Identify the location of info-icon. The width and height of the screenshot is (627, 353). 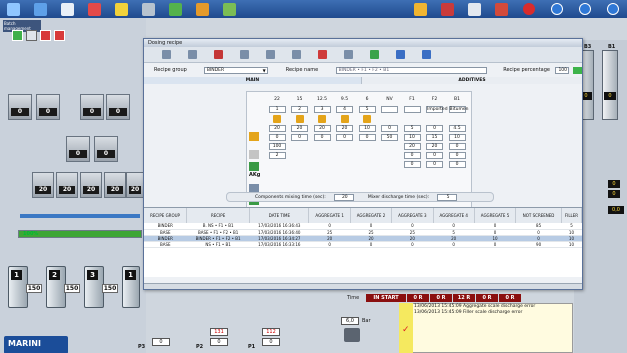
(557, 9).